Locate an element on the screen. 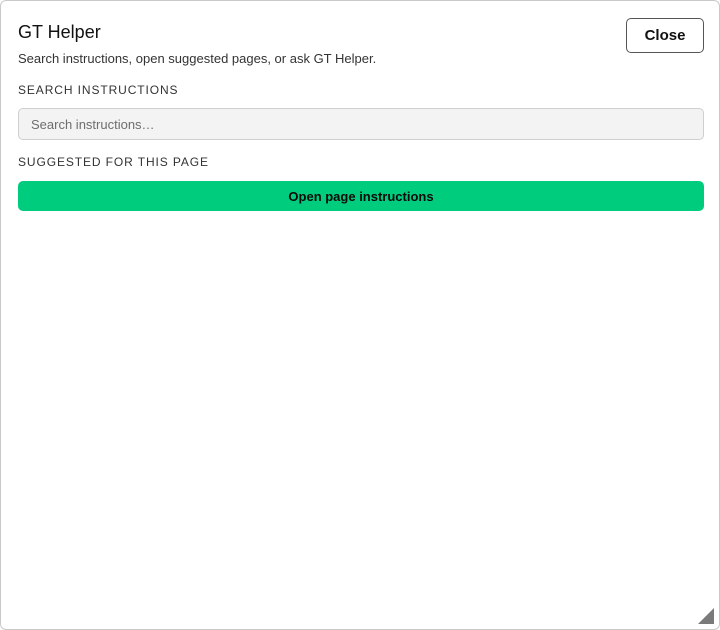 The width and height of the screenshot is (720, 630). resize-grip-triangle is located at coordinates (706, 616).